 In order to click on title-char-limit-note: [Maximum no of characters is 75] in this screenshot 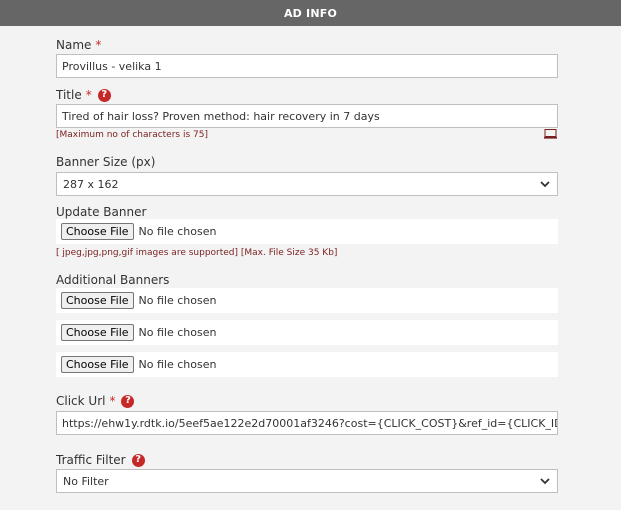, I will do `click(132, 135)`.